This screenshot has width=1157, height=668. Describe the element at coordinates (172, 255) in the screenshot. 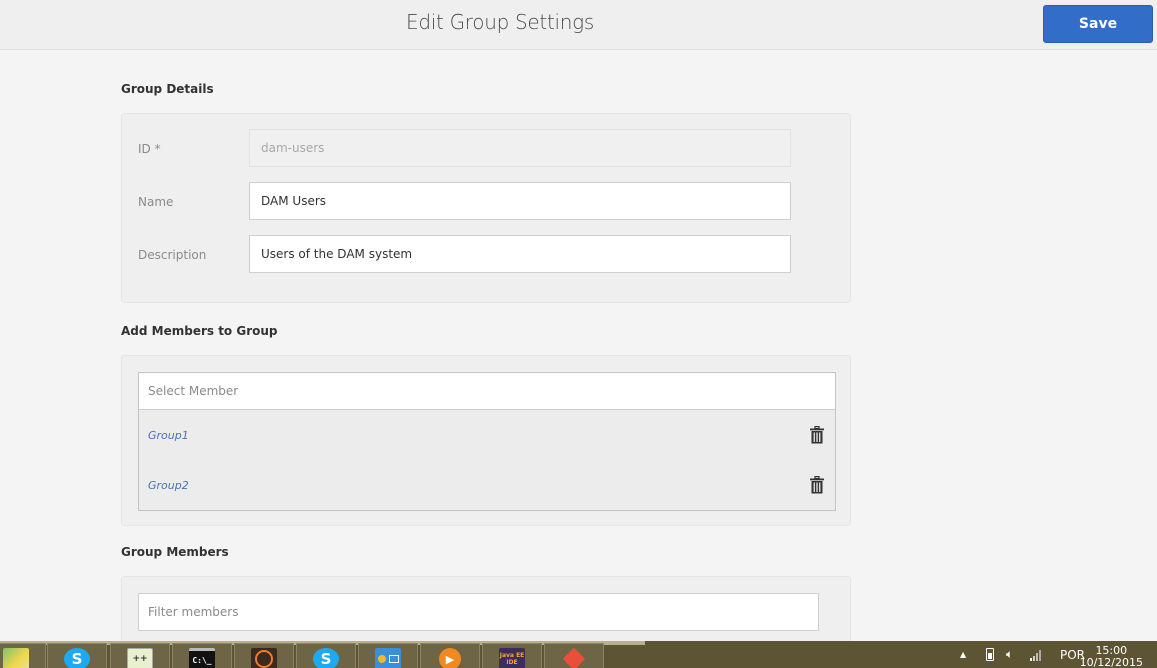

I see `description-label: Description` at that location.